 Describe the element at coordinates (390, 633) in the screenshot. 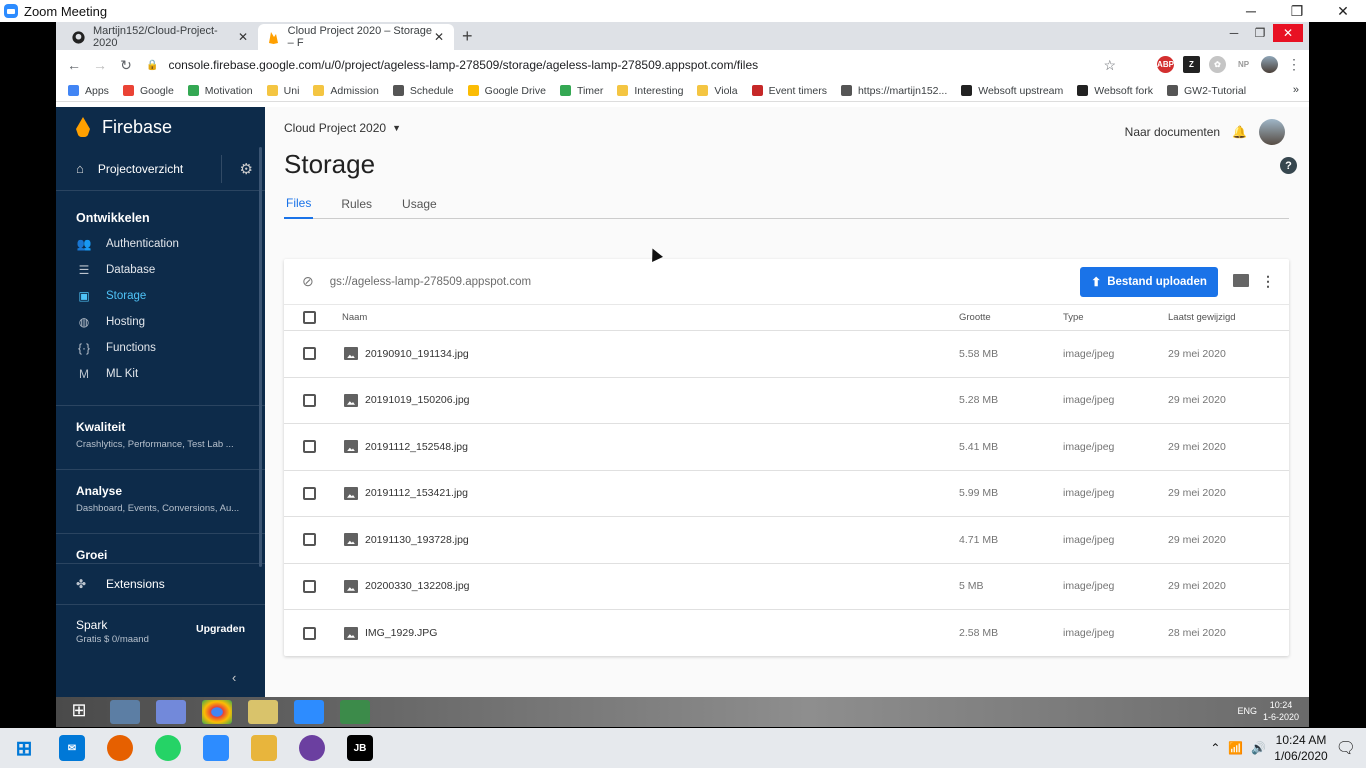

I see `file-name-cell: IMG_1929.JPG` at that location.